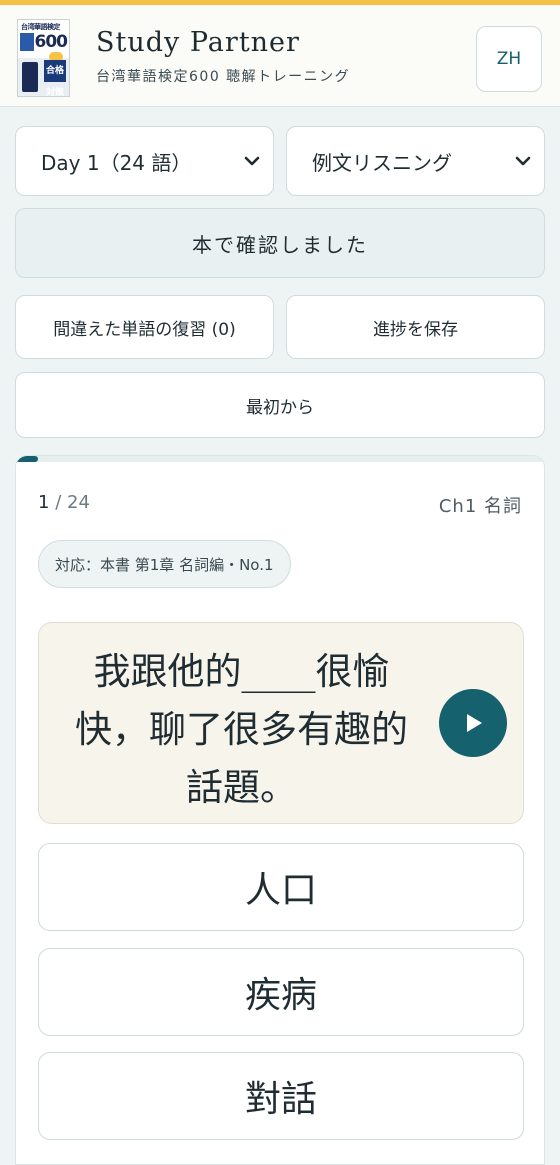 The image size is (560, 1165). I want to click on review-mistakes-button: 間違えた単語の復習 (0), so click(144, 327).